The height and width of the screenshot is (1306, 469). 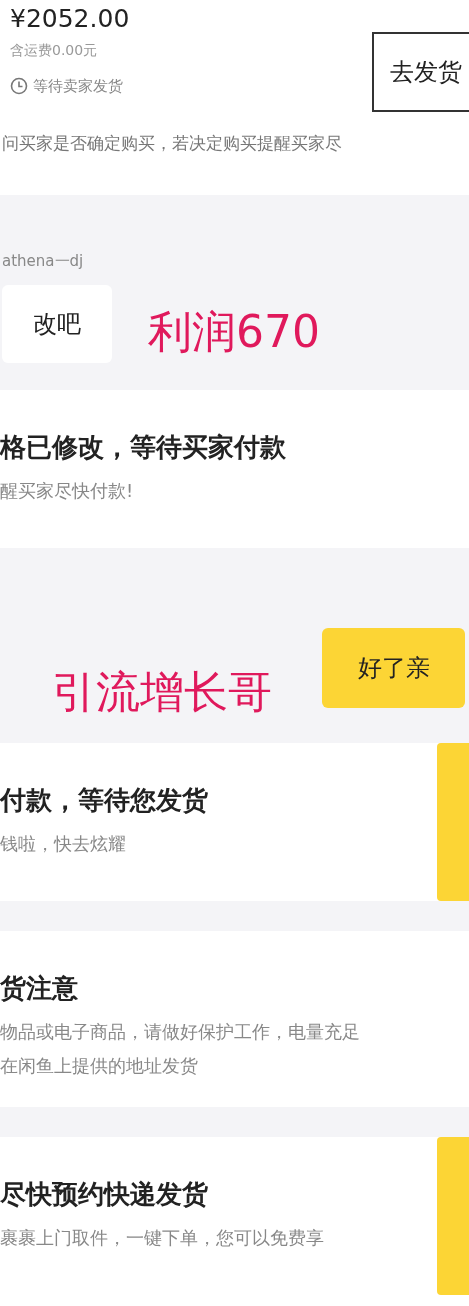 I want to click on order-status: 等待卖家发货, so click(x=78, y=86).